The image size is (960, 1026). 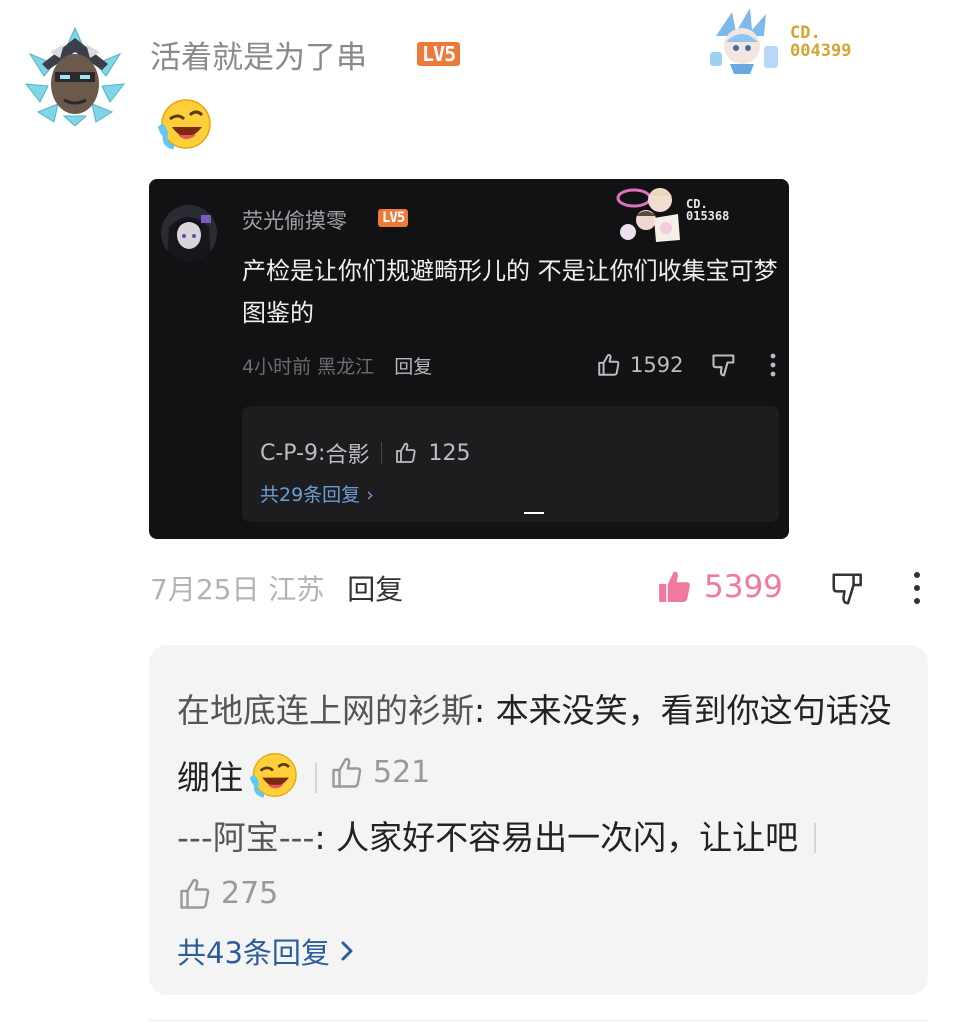 I want to click on comment-meta: 7月25日 江苏 回复, so click(x=276, y=588).